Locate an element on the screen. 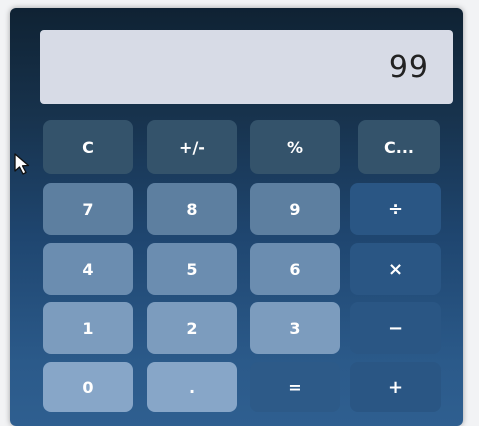  clear-button: C is located at coordinates (88, 147).